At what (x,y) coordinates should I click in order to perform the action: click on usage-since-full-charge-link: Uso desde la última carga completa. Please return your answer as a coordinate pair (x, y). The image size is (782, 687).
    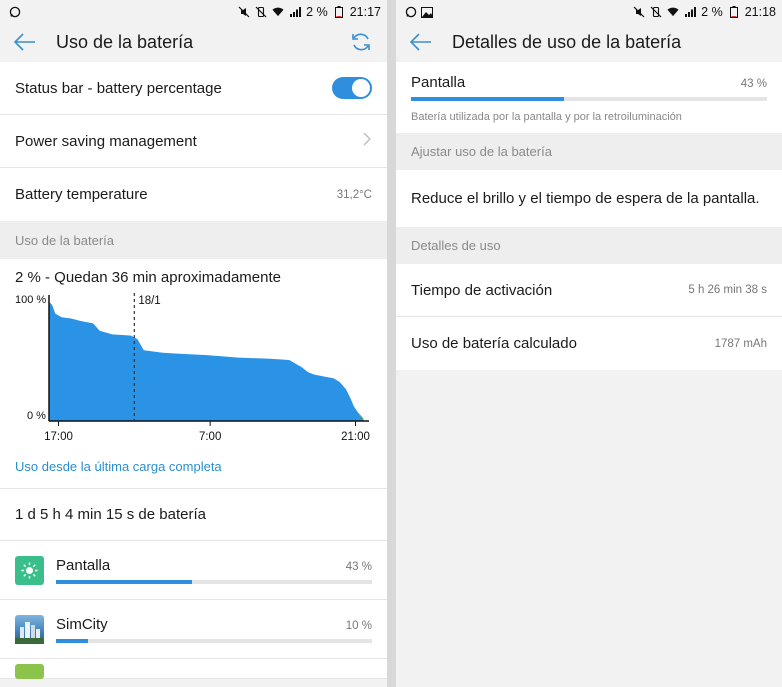
    Looking at the image, I should click on (193, 468).